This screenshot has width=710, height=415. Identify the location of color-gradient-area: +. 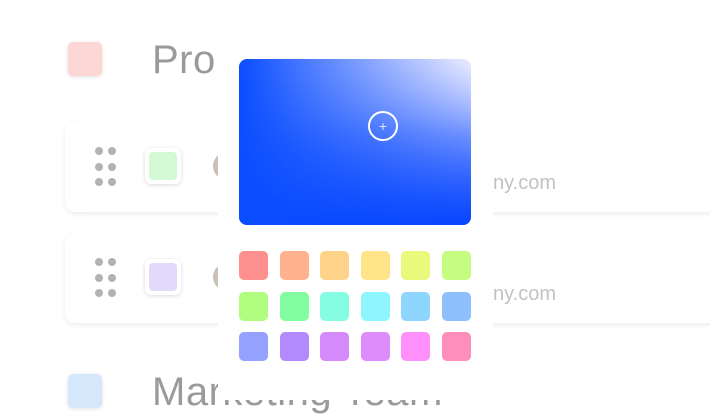
(355, 142).